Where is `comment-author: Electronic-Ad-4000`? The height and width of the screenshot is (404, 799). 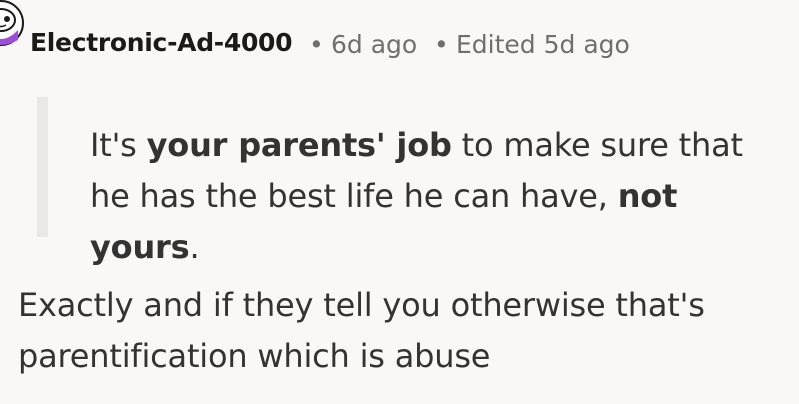
comment-author: Electronic-Ad-4000 is located at coordinates (161, 42).